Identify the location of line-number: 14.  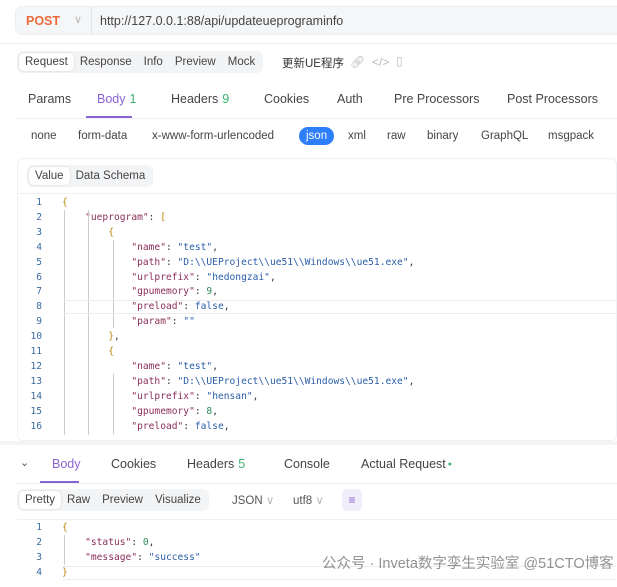
(36, 396).